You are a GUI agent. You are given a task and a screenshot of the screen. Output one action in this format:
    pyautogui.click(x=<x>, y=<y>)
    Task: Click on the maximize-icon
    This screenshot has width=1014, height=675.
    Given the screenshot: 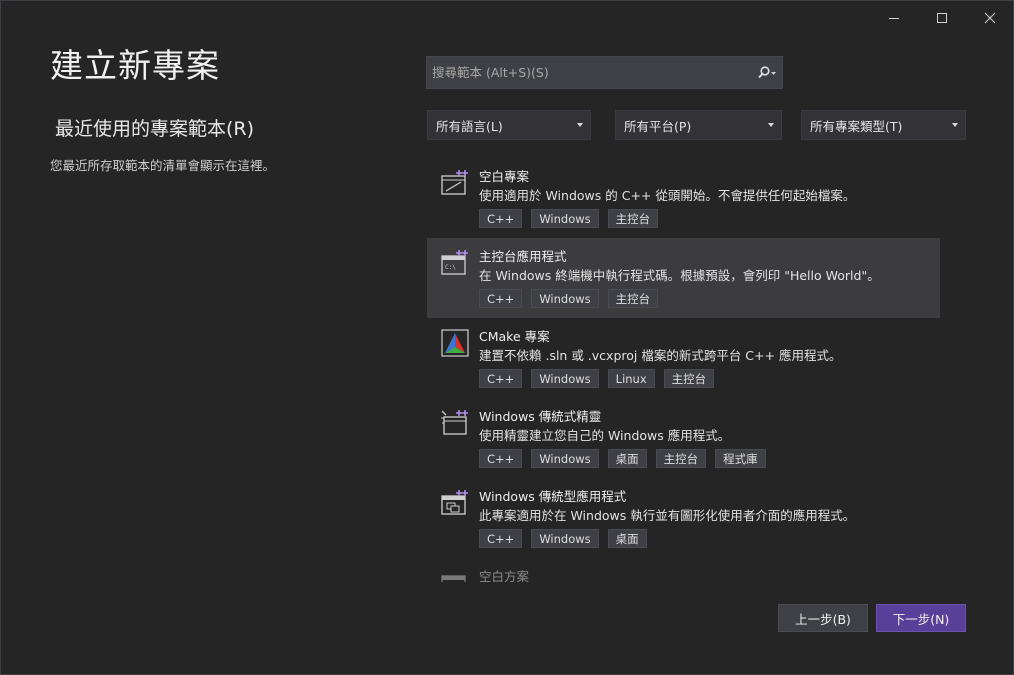 What is the action you would take?
    pyautogui.click(x=942, y=18)
    